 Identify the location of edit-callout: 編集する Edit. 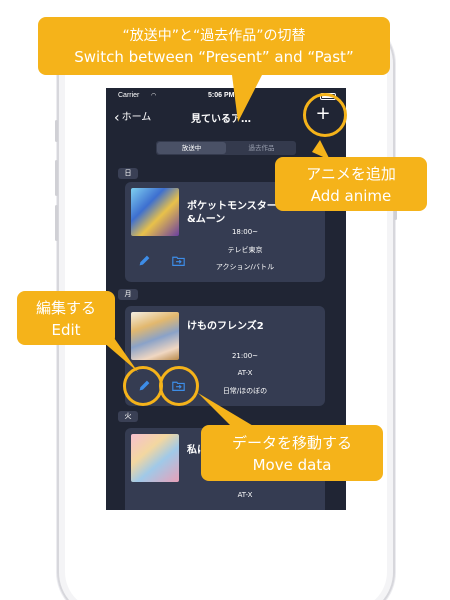
(66, 318).